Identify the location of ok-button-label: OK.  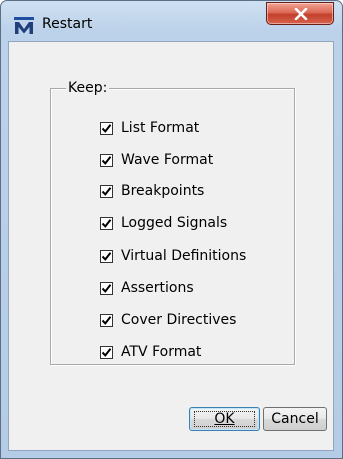
(224, 419).